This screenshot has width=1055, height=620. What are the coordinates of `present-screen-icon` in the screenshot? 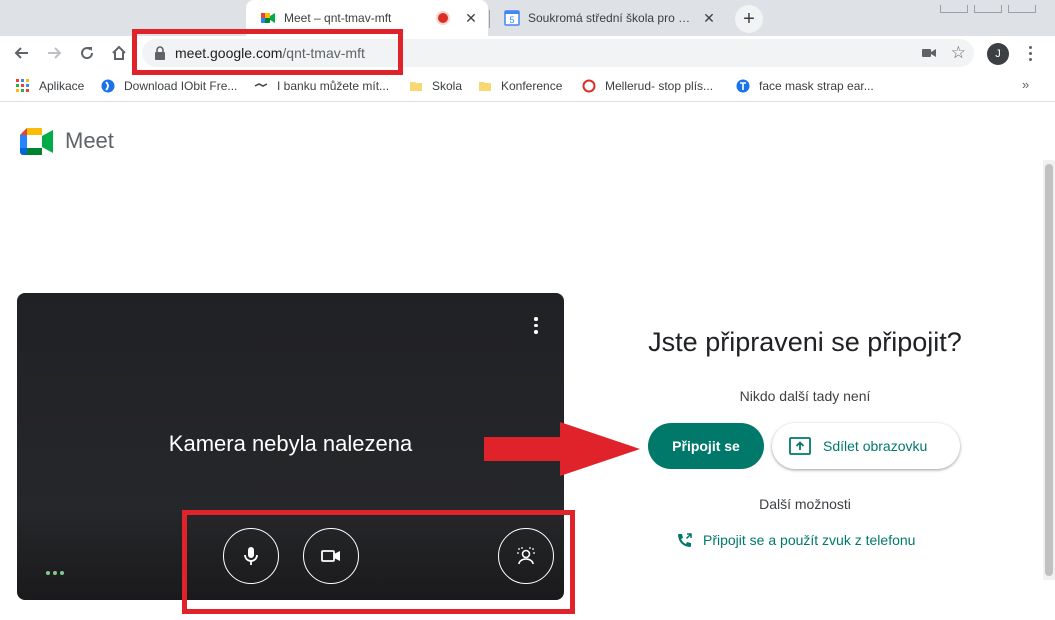 It's located at (800, 446).